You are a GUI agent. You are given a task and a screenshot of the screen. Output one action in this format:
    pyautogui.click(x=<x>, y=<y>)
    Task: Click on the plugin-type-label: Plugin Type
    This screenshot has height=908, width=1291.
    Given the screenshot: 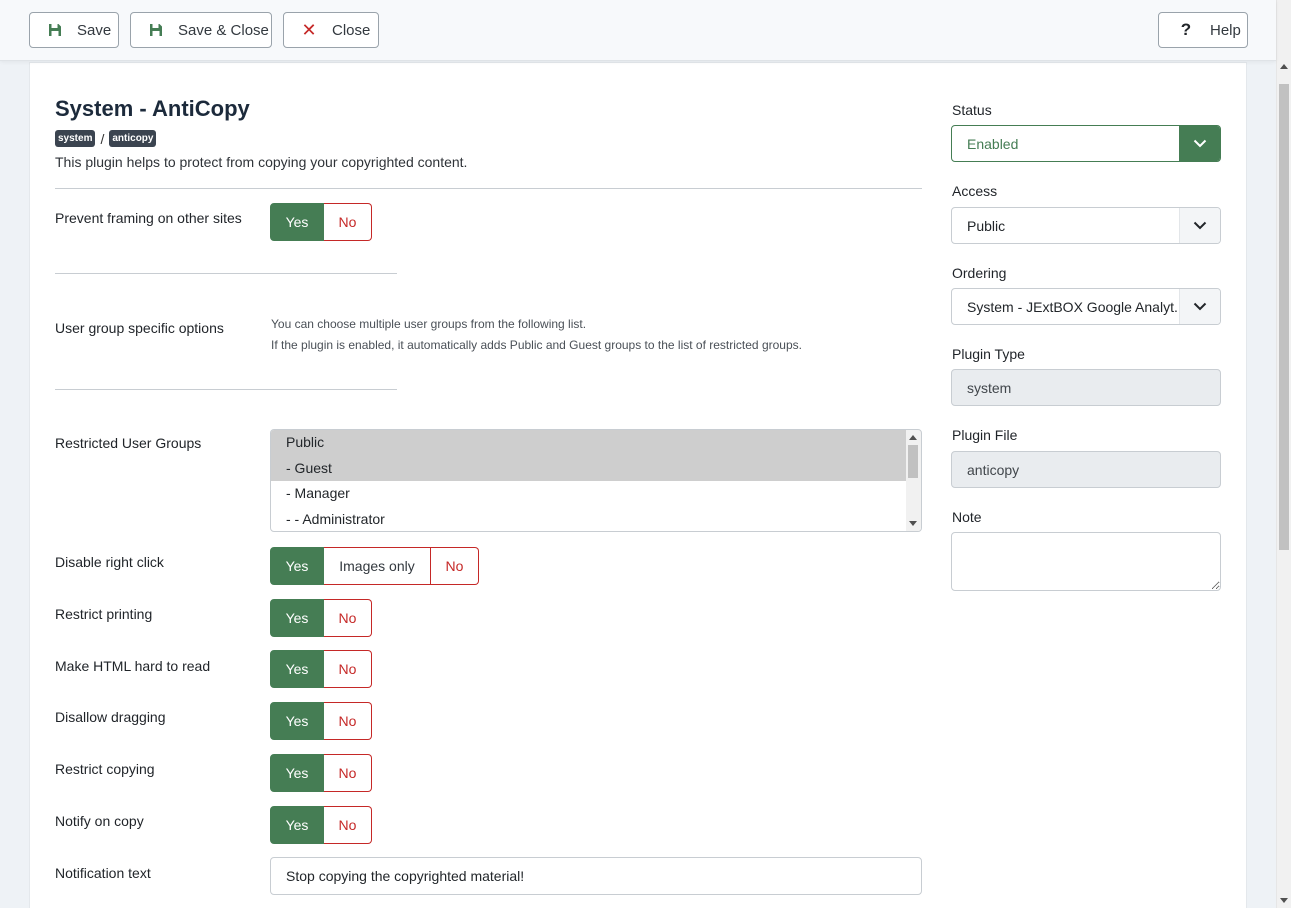 What is the action you would take?
    pyautogui.click(x=988, y=354)
    